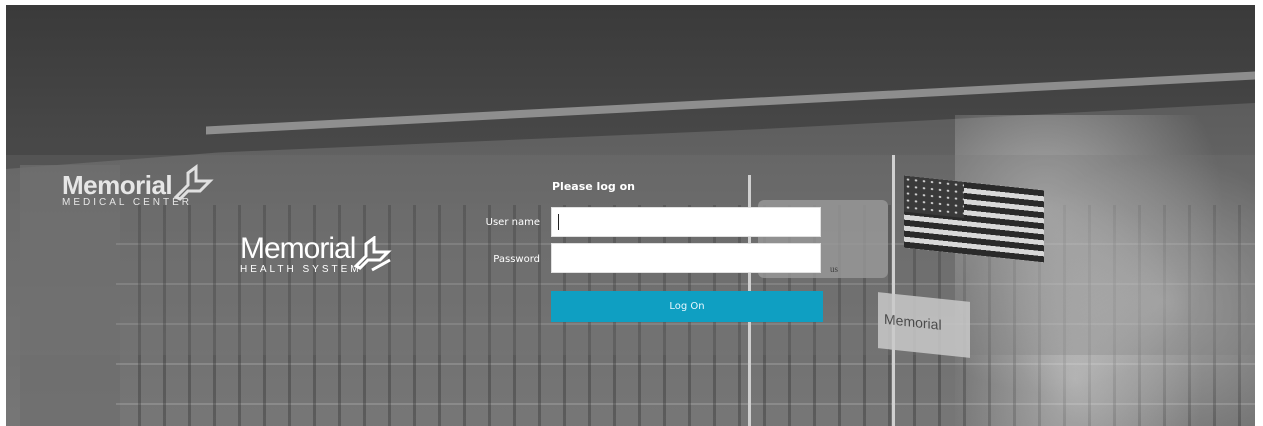  Describe the element at coordinates (298, 248) in the screenshot. I see `logo-name: Memorial` at that location.